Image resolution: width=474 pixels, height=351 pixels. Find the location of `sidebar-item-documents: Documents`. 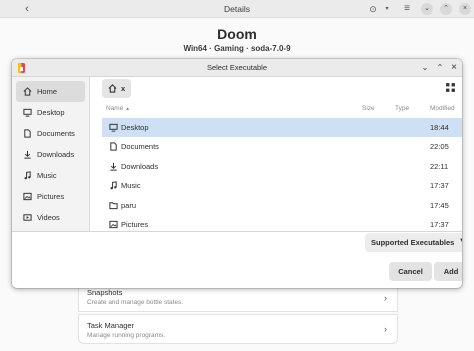

sidebar-item-documents: Documents is located at coordinates (50, 133).